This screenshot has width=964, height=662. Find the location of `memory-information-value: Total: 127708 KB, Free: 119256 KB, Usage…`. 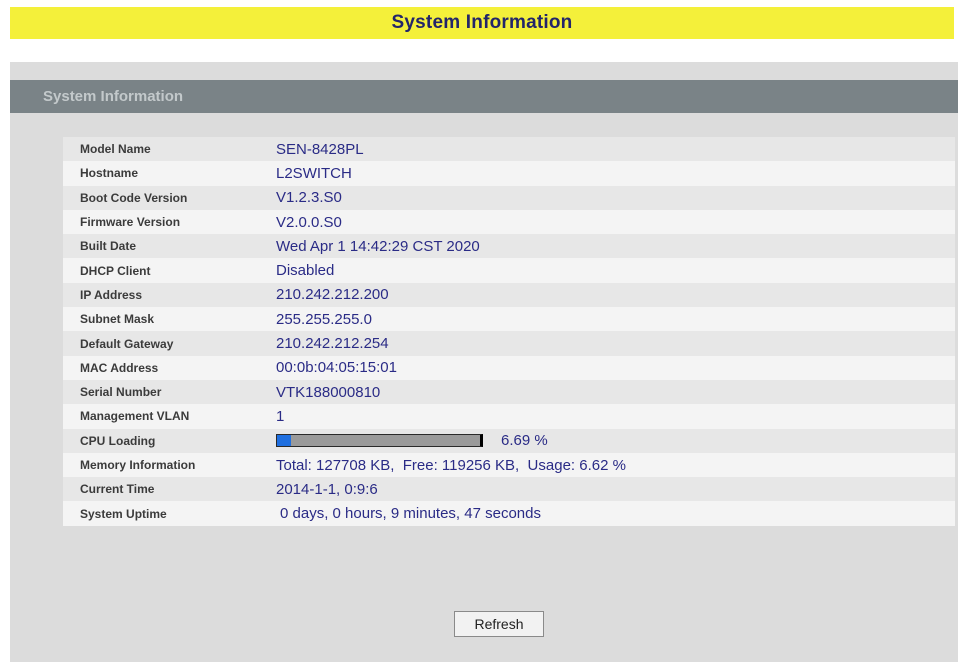

memory-information-value: Total: 127708 KB, Free: 119256 KB, Usage… is located at coordinates (451, 465).